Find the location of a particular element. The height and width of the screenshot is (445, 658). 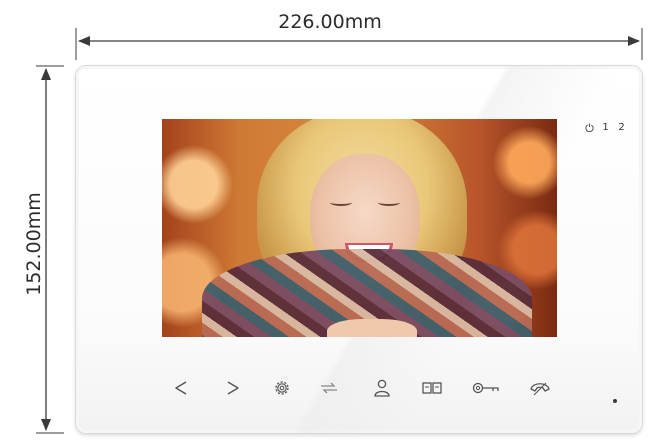

phone-handset-icon is located at coordinates (540, 389).